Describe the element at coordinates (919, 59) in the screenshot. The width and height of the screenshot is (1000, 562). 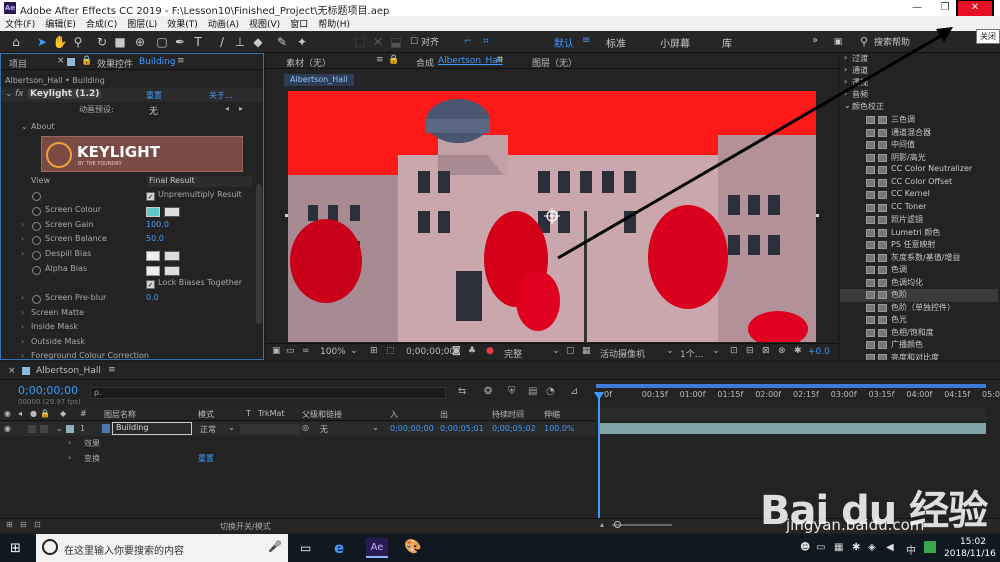
I see `effects-category: › 过渡` at that location.